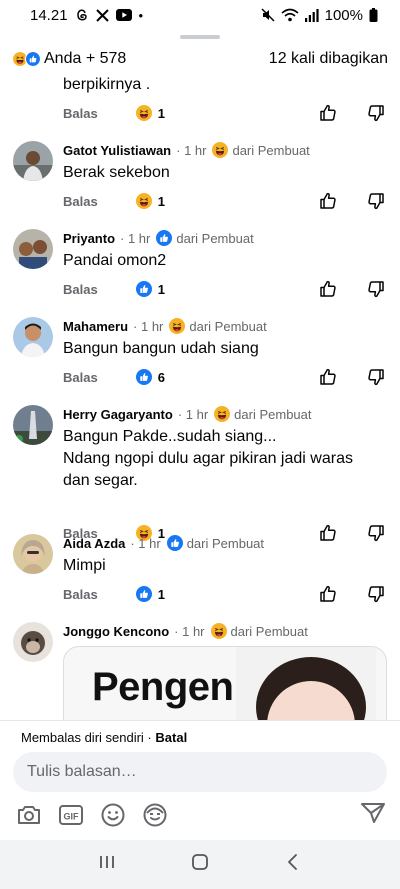 The image size is (400, 889). What do you see at coordinates (107, 864) in the screenshot?
I see `recent-apps-icon` at bounding box center [107, 864].